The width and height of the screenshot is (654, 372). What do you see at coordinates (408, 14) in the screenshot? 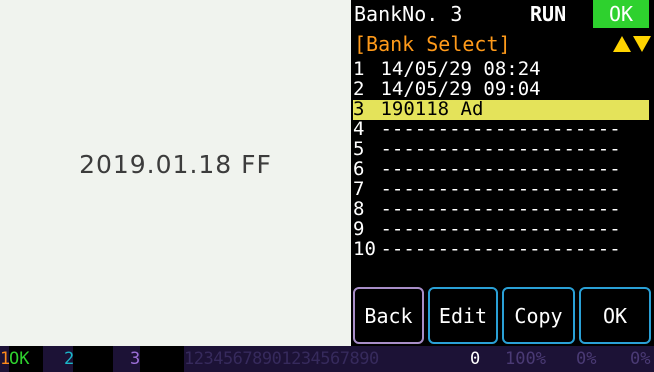
I see `bank-number-label: BankNo. 3` at bounding box center [408, 14].